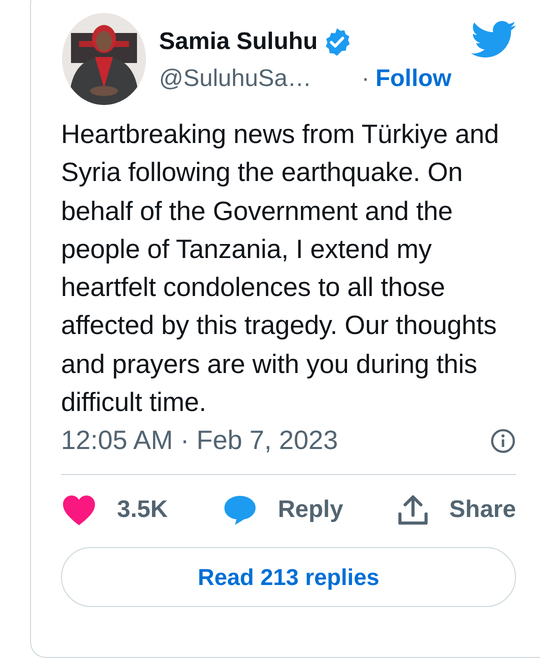  Describe the element at coordinates (238, 42) in the screenshot. I see `author-name: Samia Suluhu` at that location.